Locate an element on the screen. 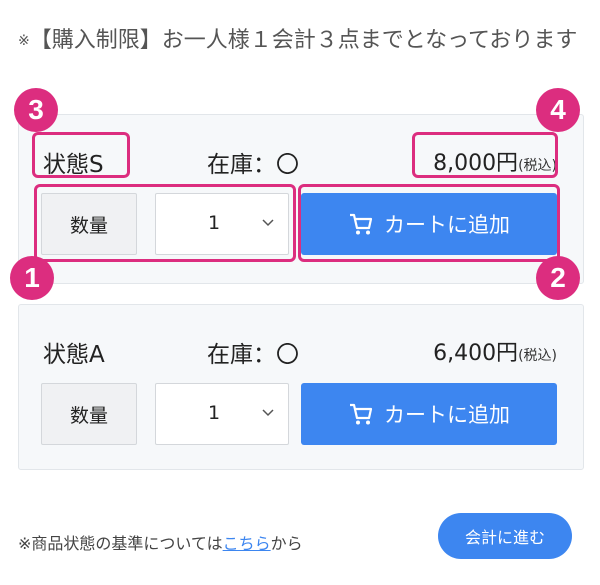 This screenshot has height=585, width=600. callout-badge-3: 3 is located at coordinates (36, 110).